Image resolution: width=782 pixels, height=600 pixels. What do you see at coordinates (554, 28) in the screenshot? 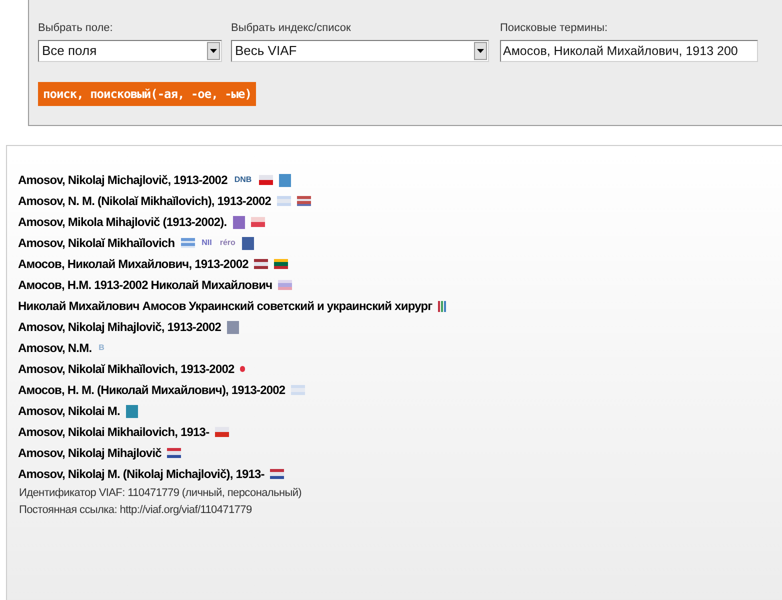
I see `field-label: Поисковые термины:` at bounding box center [554, 28].